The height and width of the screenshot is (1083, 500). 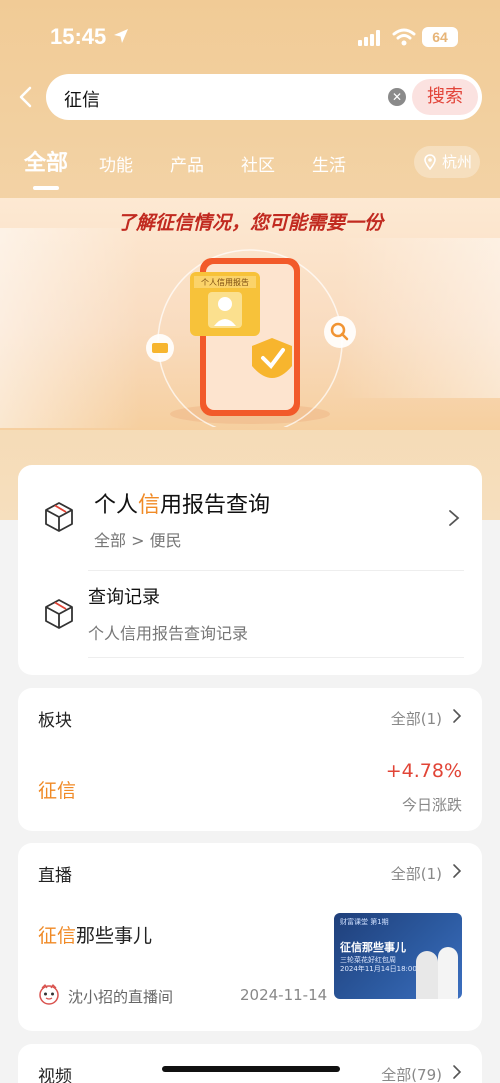 I want to click on section-title: 视频, so click(x=55, y=1075).